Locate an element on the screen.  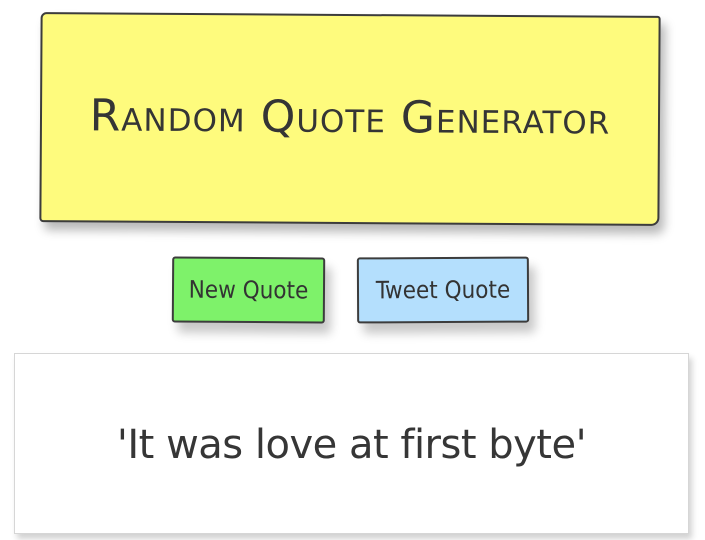
page-title: Random Quote Generator is located at coordinates (350, 117).